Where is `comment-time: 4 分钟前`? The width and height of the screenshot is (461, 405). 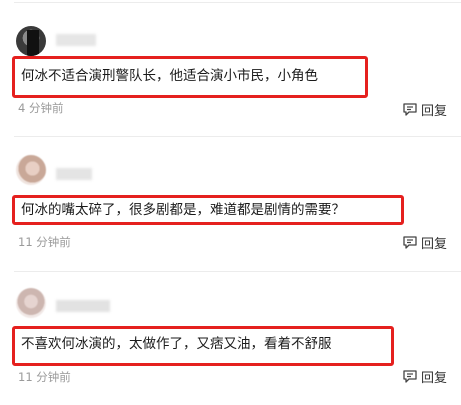
comment-time: 4 分钟前 is located at coordinates (41, 108).